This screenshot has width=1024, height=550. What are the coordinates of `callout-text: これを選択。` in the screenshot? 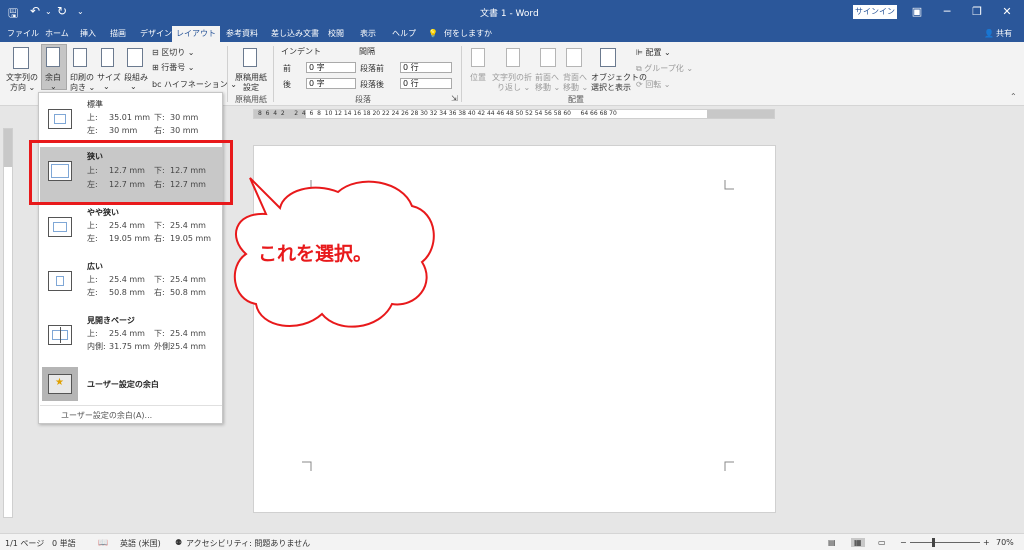 It's located at (315, 254).